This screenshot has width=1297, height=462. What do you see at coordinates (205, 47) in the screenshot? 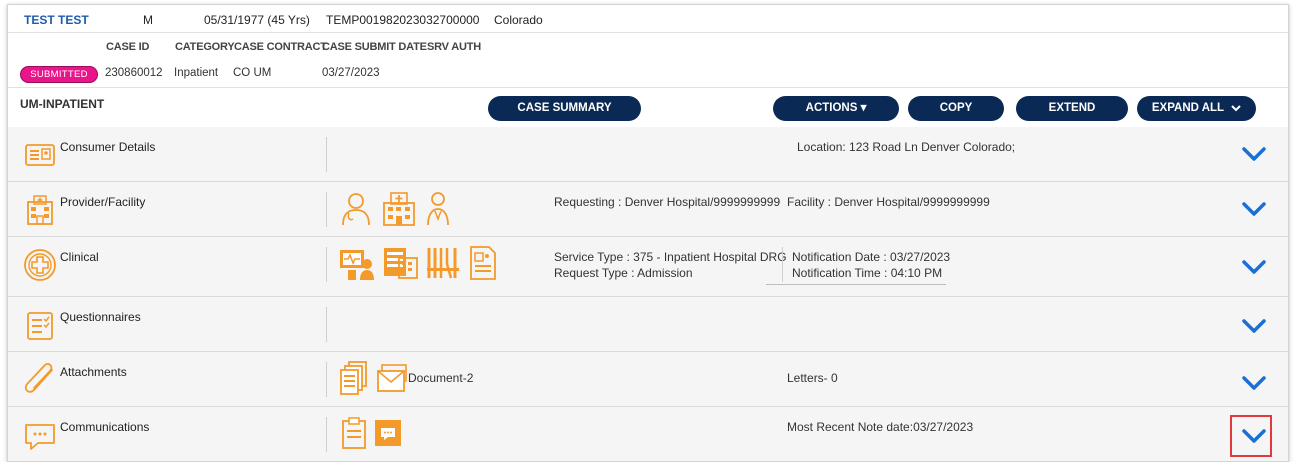
I see `category-header: CATEGORY` at bounding box center [205, 47].